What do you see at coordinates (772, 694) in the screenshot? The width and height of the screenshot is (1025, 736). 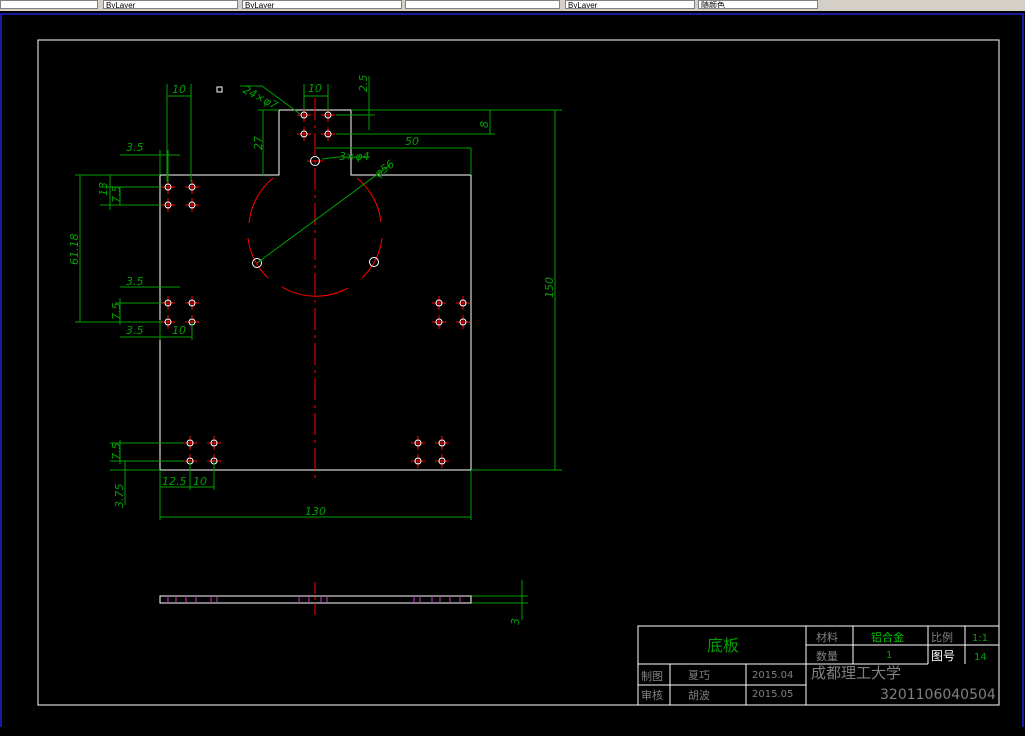 I see `check-date: 2015.05` at bounding box center [772, 694].